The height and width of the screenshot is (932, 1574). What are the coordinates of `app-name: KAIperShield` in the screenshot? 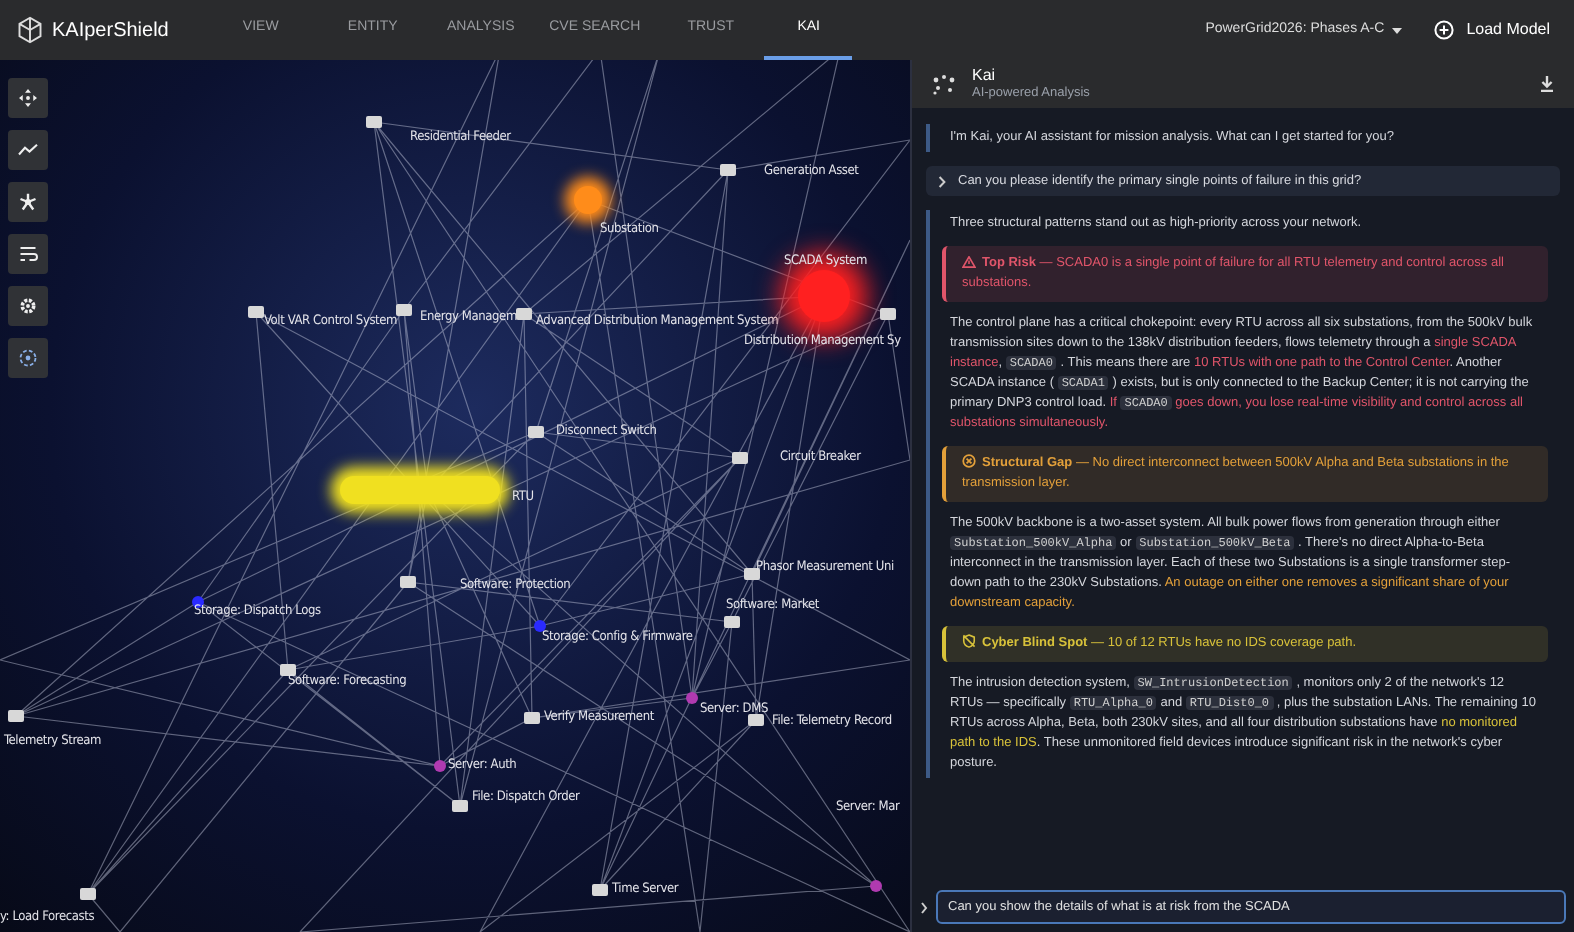 It's located at (110, 31).